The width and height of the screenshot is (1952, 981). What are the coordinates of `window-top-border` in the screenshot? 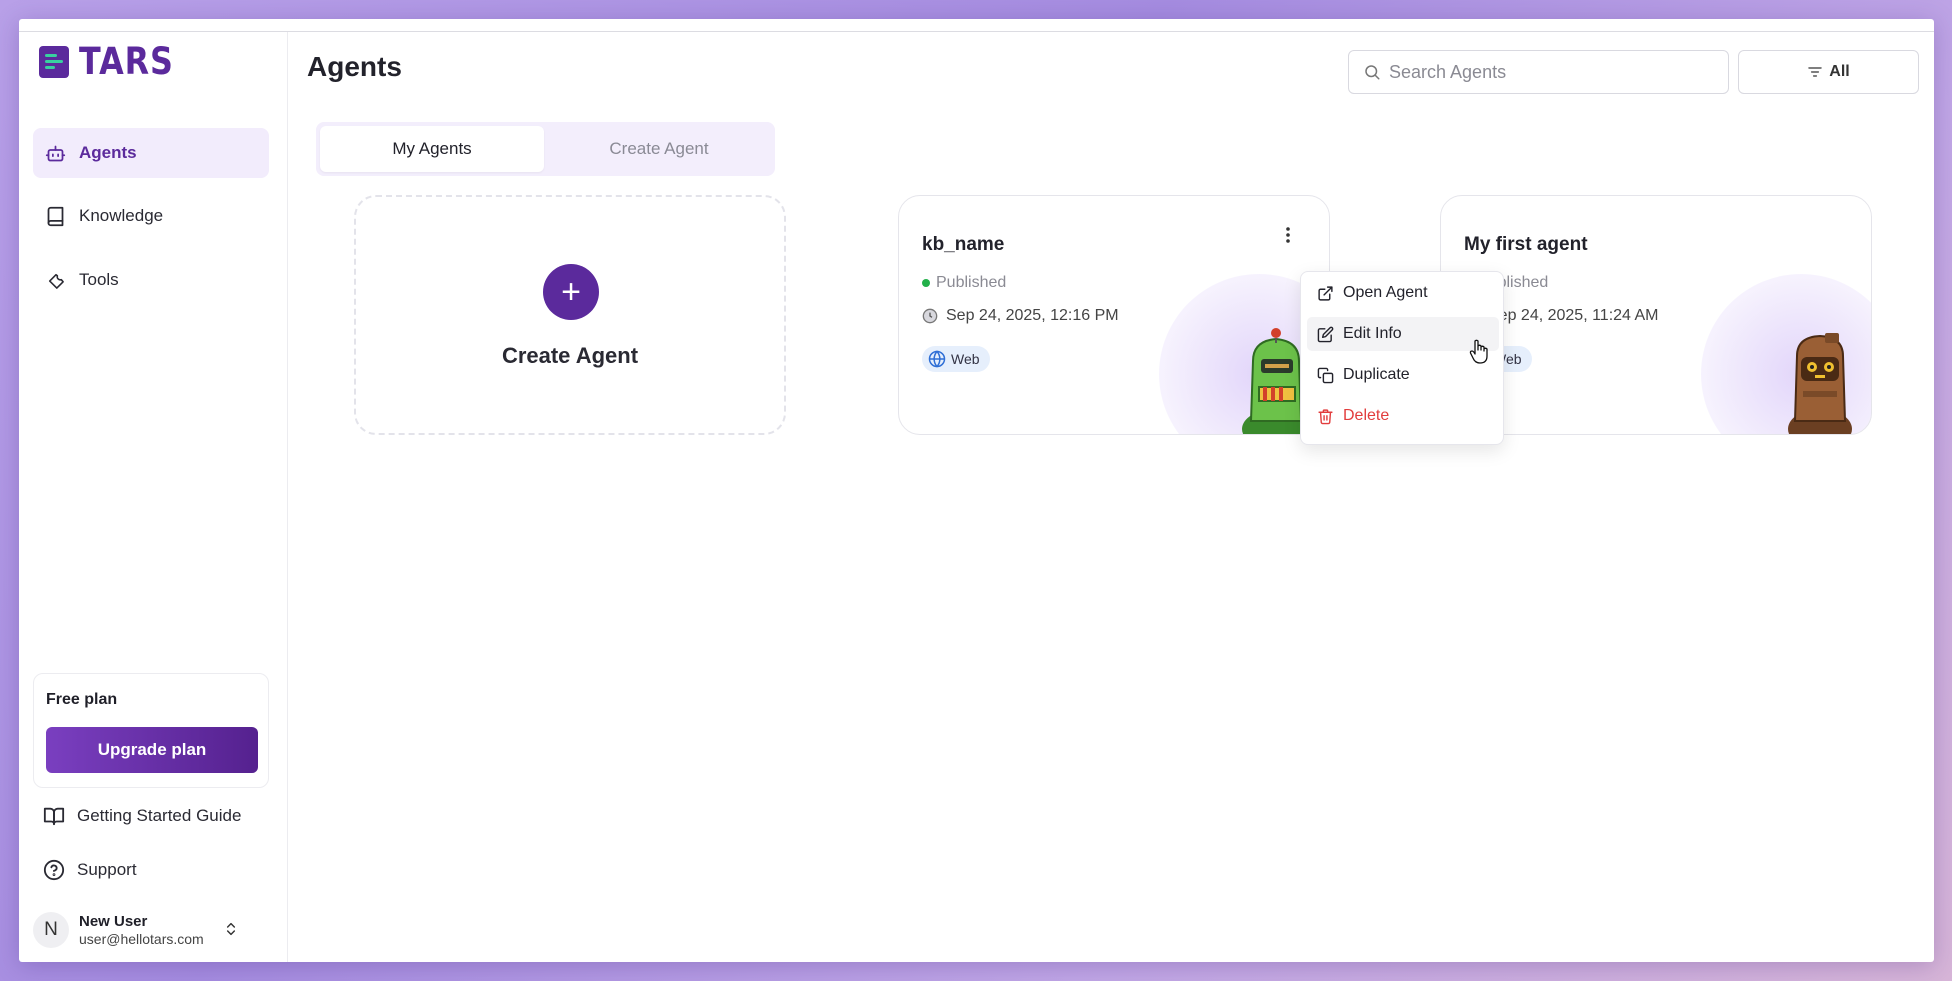 It's located at (976, 31).